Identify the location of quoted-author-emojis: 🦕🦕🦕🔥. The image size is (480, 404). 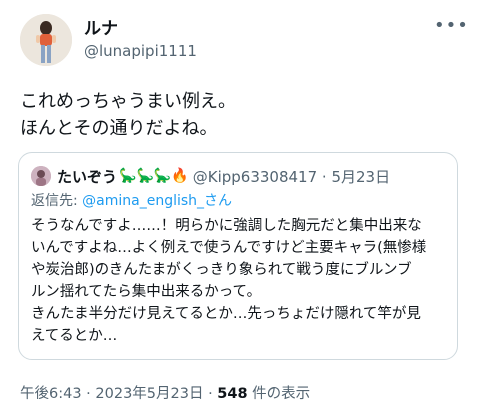
(154, 176).